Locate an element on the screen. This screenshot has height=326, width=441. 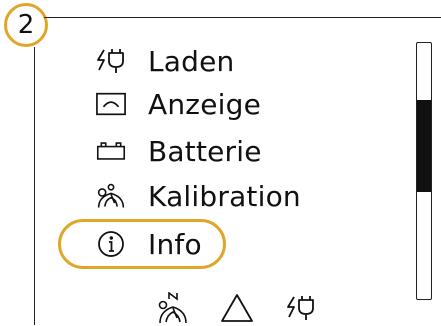
menu-item-kalibration: Kalibration is located at coordinates (198, 196).